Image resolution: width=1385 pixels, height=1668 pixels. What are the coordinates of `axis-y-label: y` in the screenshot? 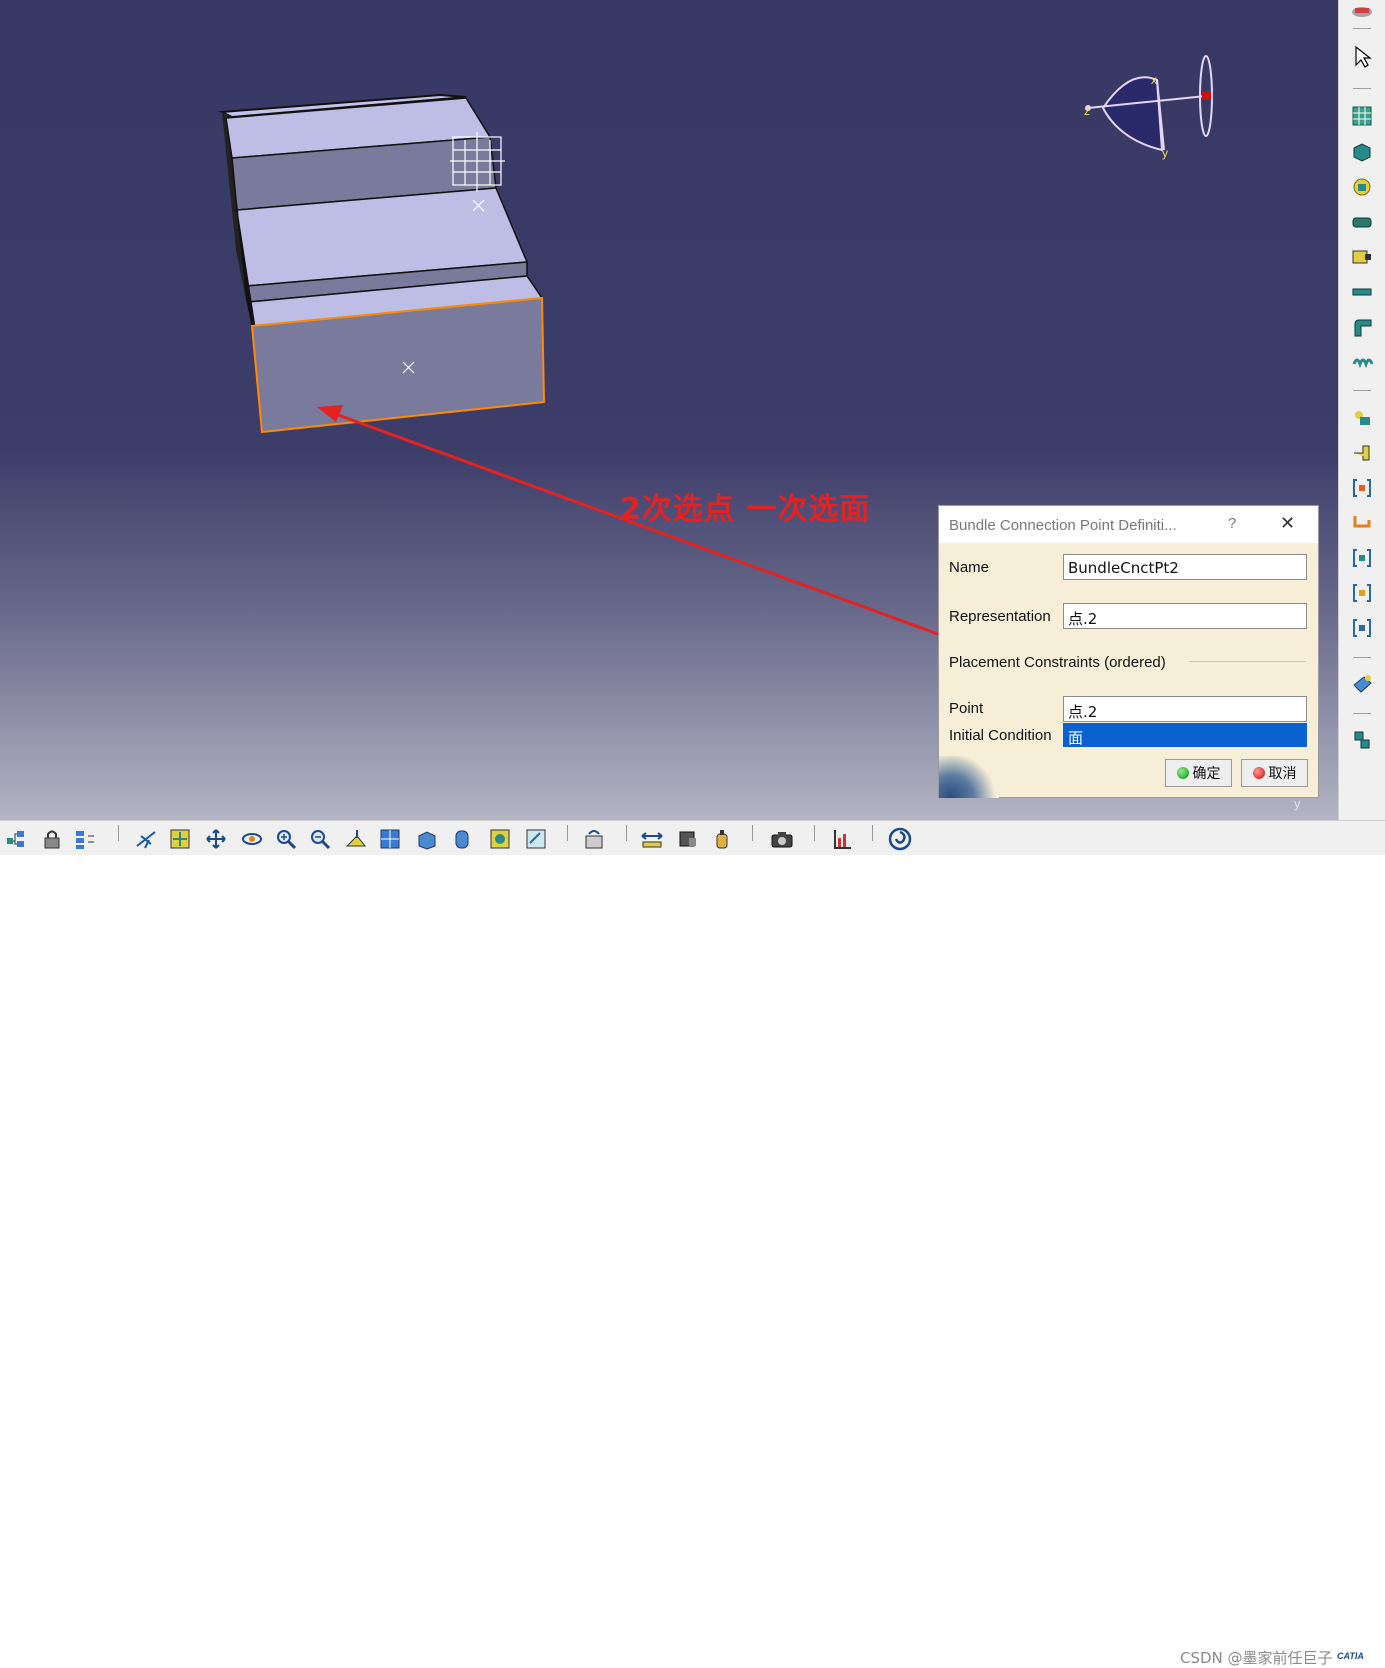 It's located at (1297, 803).